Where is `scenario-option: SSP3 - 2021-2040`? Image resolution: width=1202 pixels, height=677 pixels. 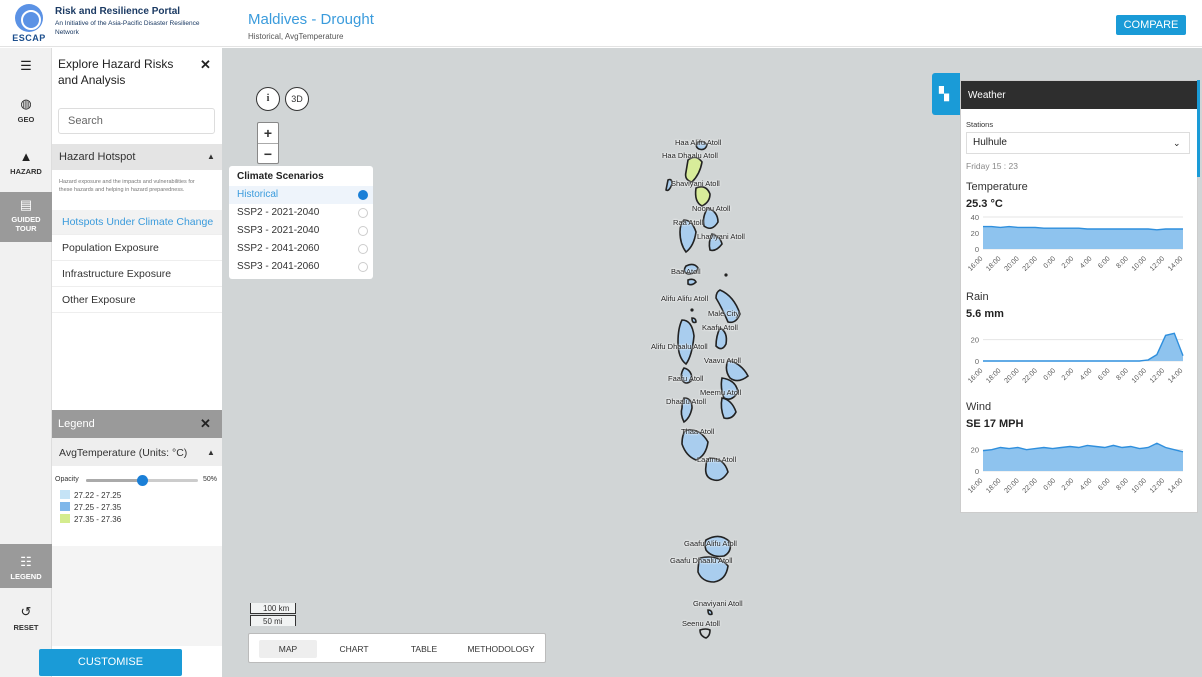
scenario-option: SSP3 - 2021-2040 is located at coordinates (301, 231).